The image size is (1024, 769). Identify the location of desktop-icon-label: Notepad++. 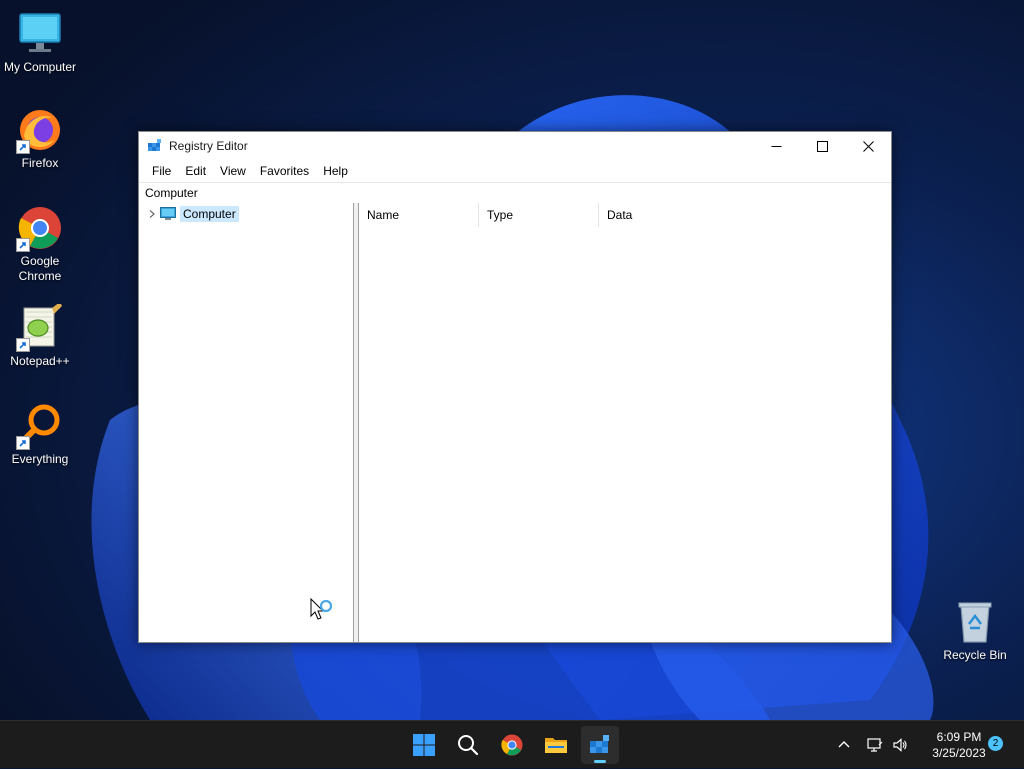
(40, 361).